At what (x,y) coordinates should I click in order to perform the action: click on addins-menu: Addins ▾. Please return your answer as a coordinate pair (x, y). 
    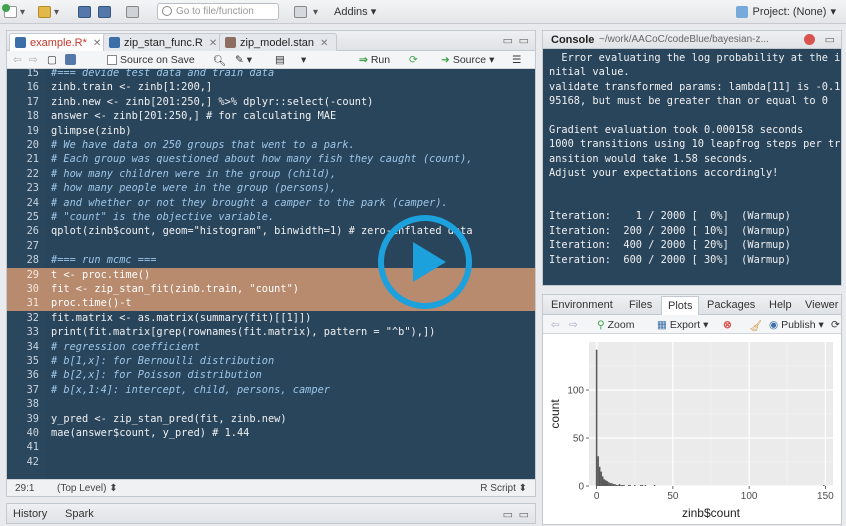
    Looking at the image, I should click on (355, 11).